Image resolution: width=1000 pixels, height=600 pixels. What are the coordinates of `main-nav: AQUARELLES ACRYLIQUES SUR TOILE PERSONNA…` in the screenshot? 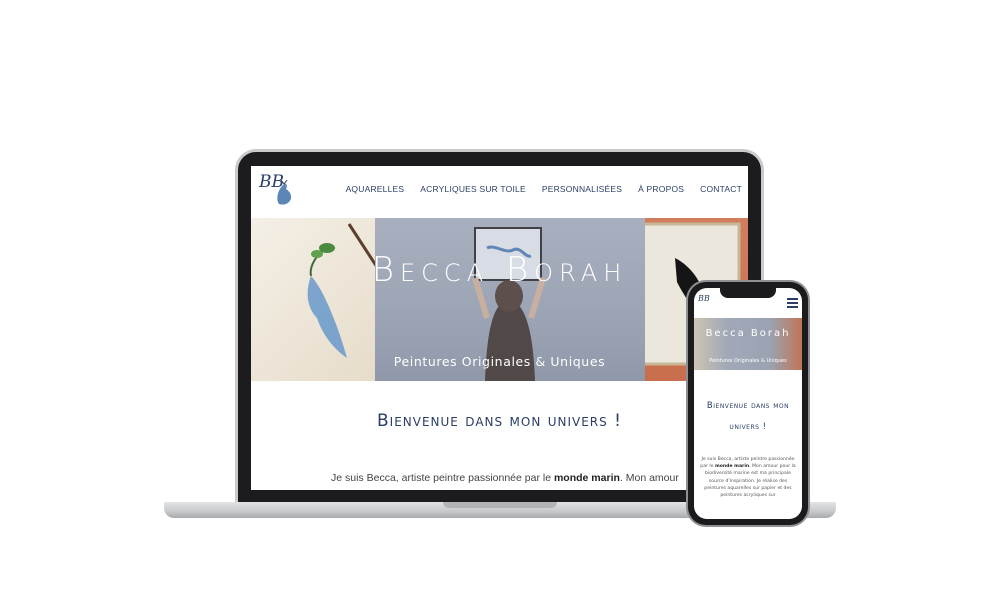 It's located at (544, 189).